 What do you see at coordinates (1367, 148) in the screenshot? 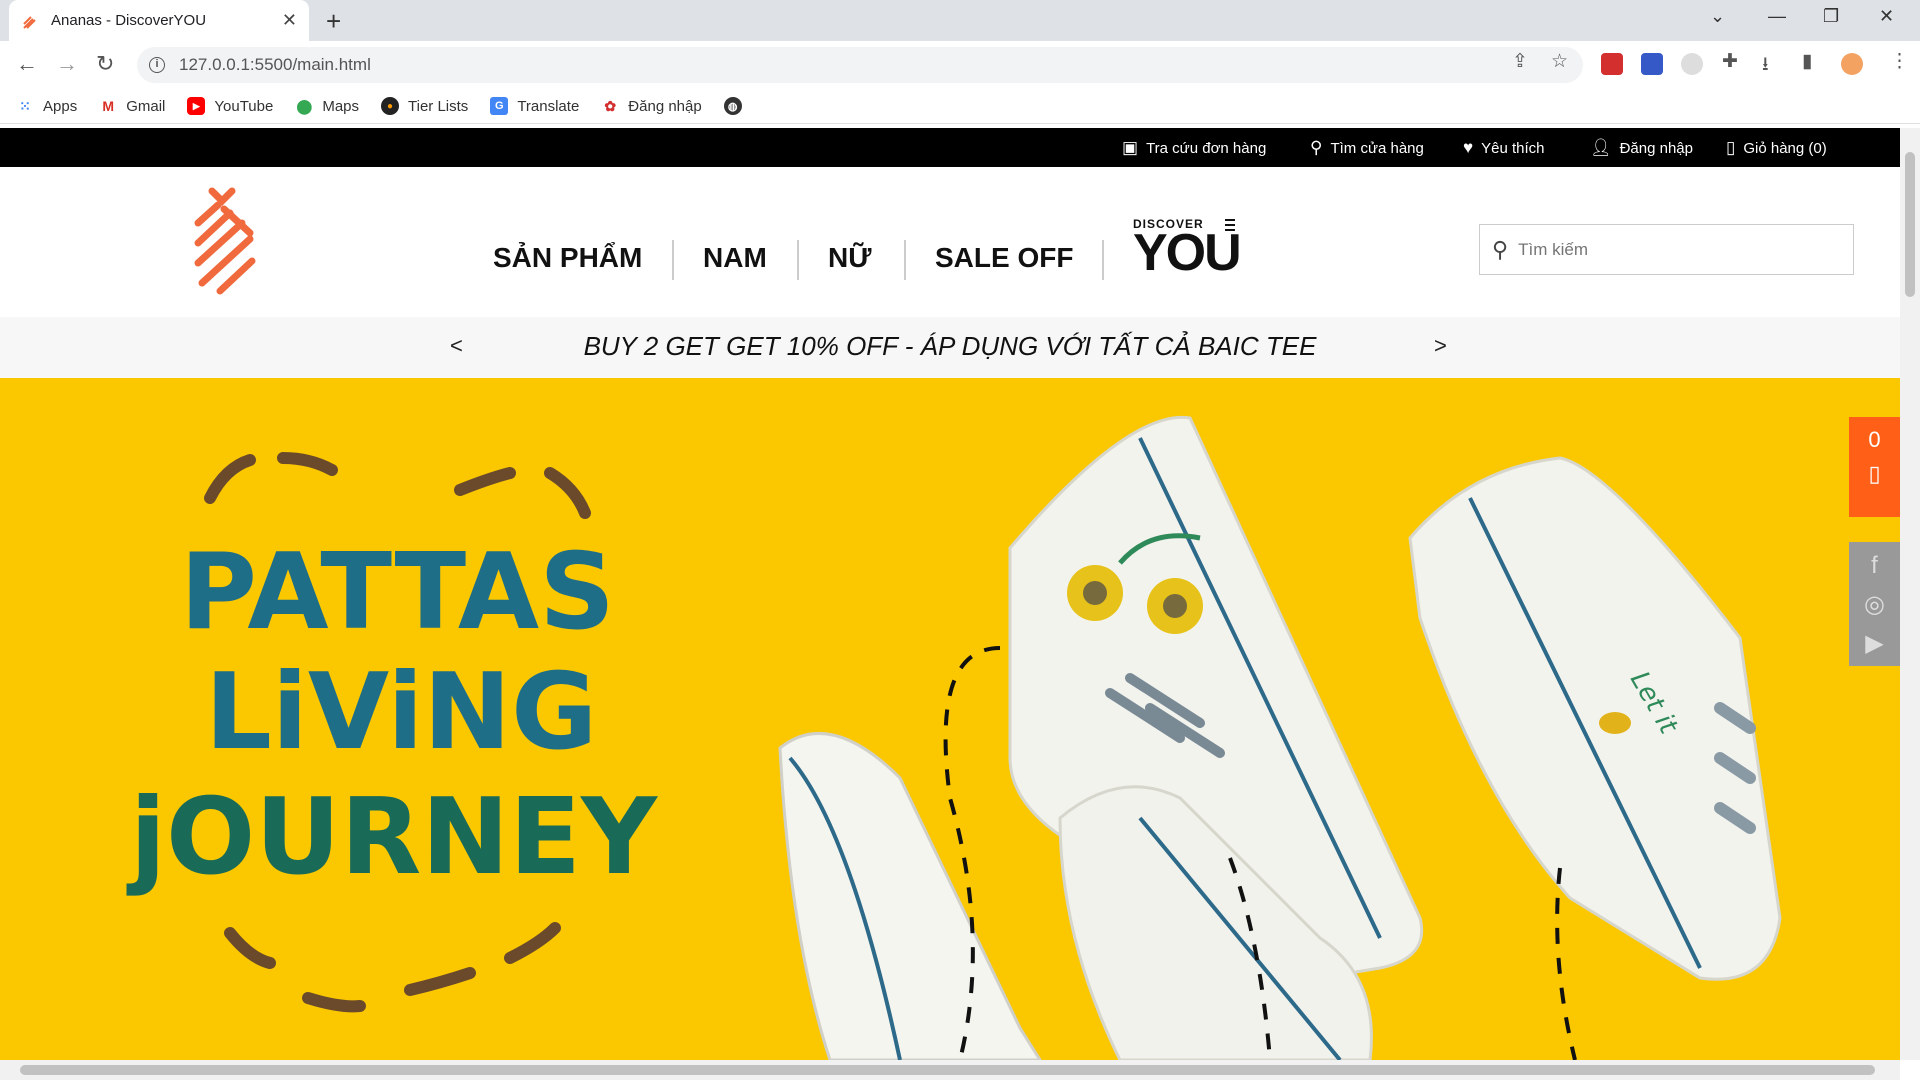
I see `store-finder-link: ⚲ Tìm cửa hàng` at bounding box center [1367, 148].